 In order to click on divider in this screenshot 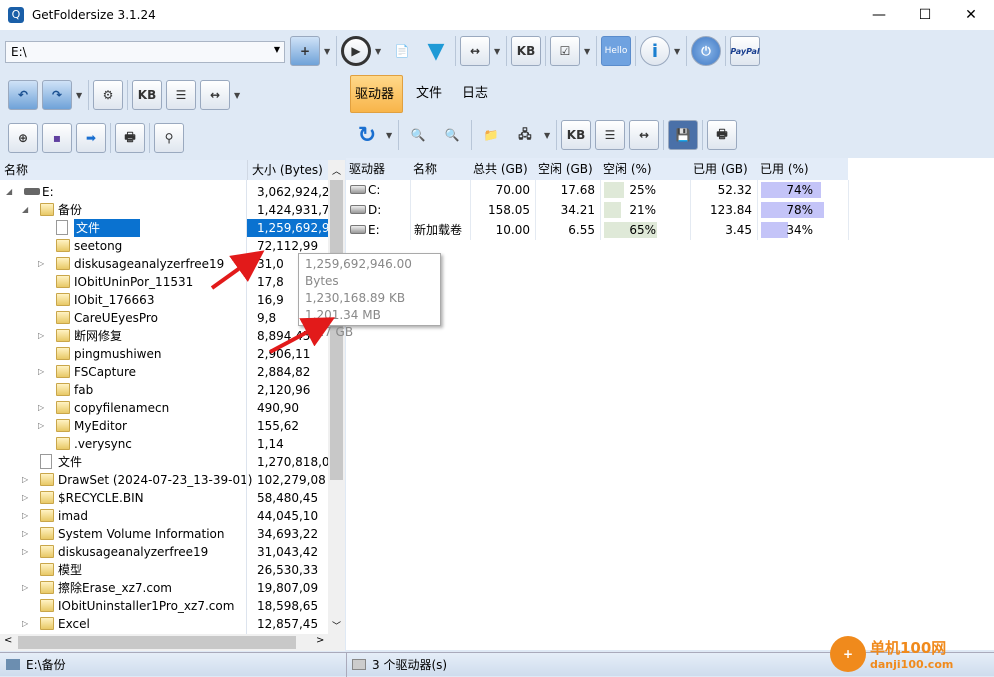, I will do `click(346, 665)`.